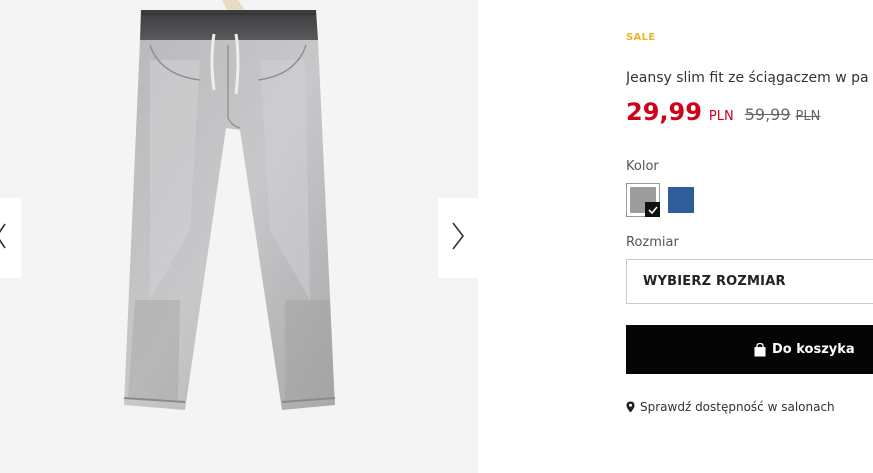  Describe the element at coordinates (652, 209) in the screenshot. I see `checkmark-icon` at that location.